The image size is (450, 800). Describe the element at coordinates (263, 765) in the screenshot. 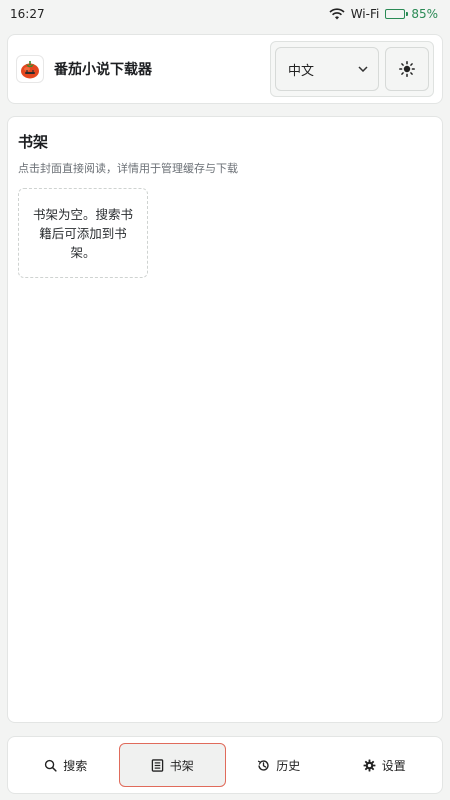

I see `history-icon` at that location.